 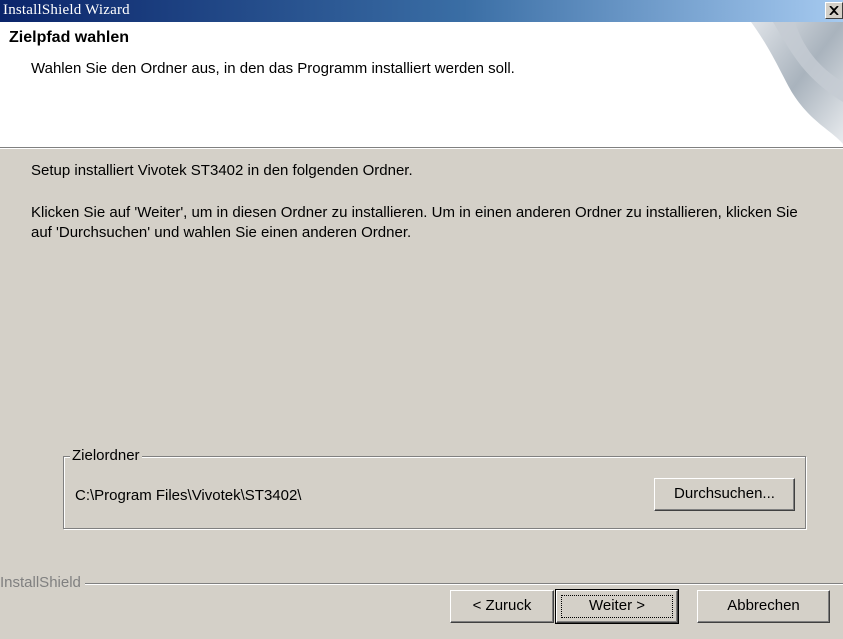 I want to click on next-button: Weiter >, so click(x=617, y=606).